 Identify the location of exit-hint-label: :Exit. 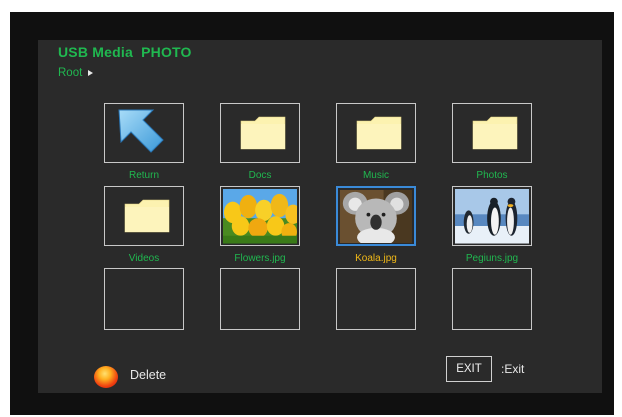
(513, 369).